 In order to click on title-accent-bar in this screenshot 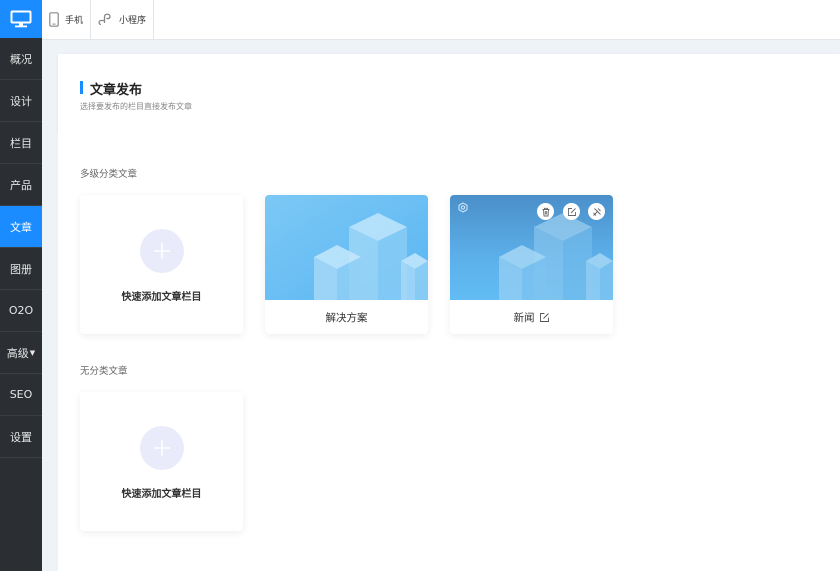, I will do `click(81, 87)`.